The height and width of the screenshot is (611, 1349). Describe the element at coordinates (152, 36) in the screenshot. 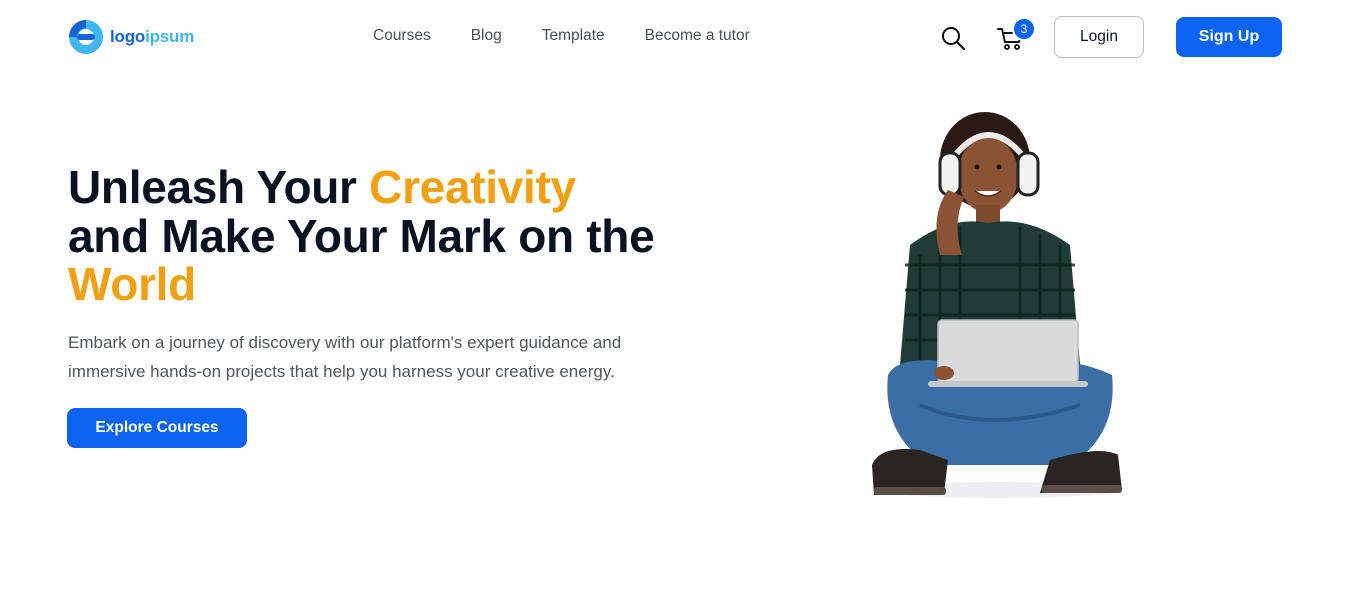

I see `logo-text: logoipsum` at that location.